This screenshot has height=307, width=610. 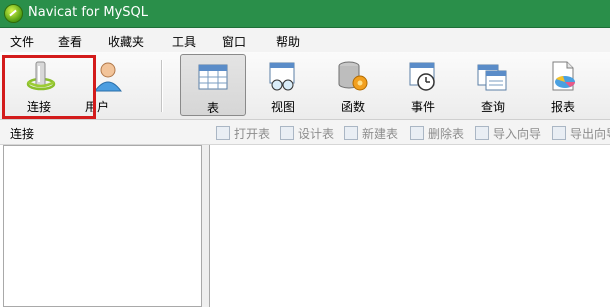 I want to click on report-icon, so click(x=563, y=76).